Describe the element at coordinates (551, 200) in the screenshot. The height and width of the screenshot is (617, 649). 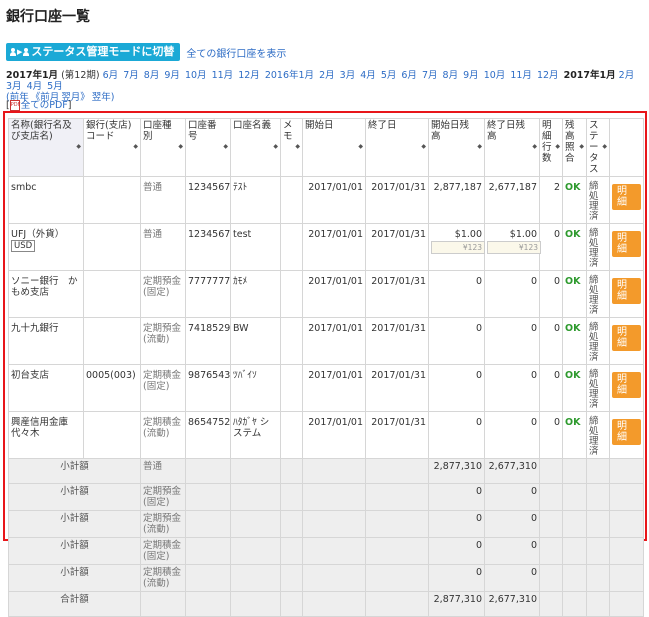
I see `detail-line-count: 2` at that location.